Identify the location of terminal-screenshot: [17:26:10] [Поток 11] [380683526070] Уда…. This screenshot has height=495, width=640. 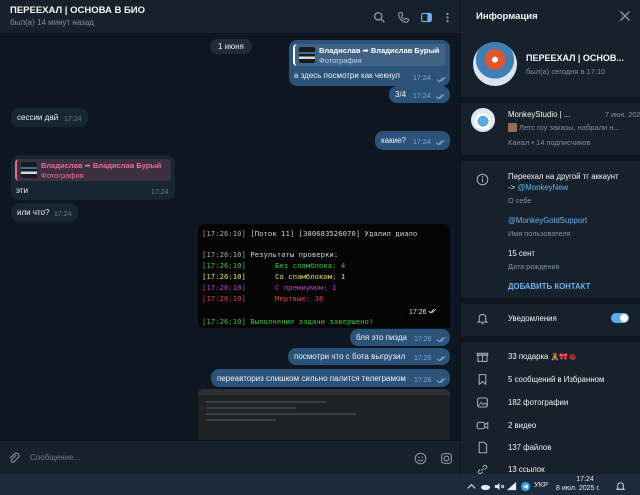
(324, 276).